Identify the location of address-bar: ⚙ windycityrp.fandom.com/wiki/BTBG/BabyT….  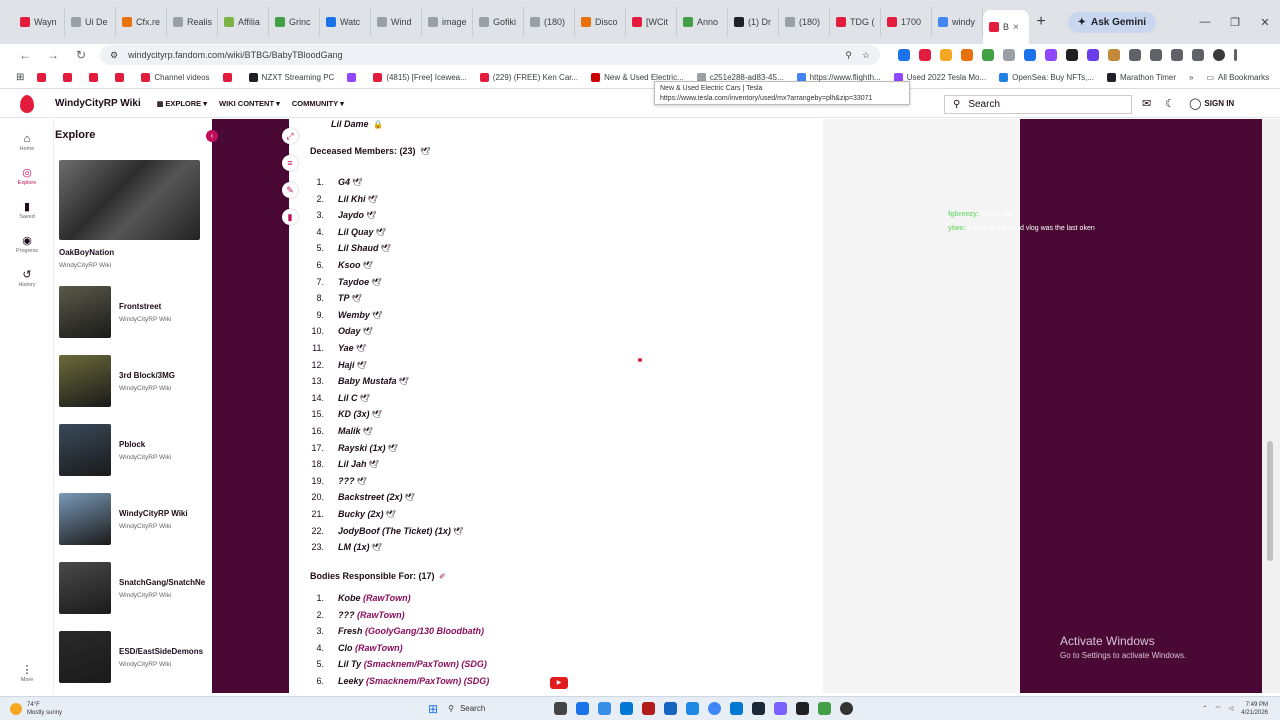
(490, 55).